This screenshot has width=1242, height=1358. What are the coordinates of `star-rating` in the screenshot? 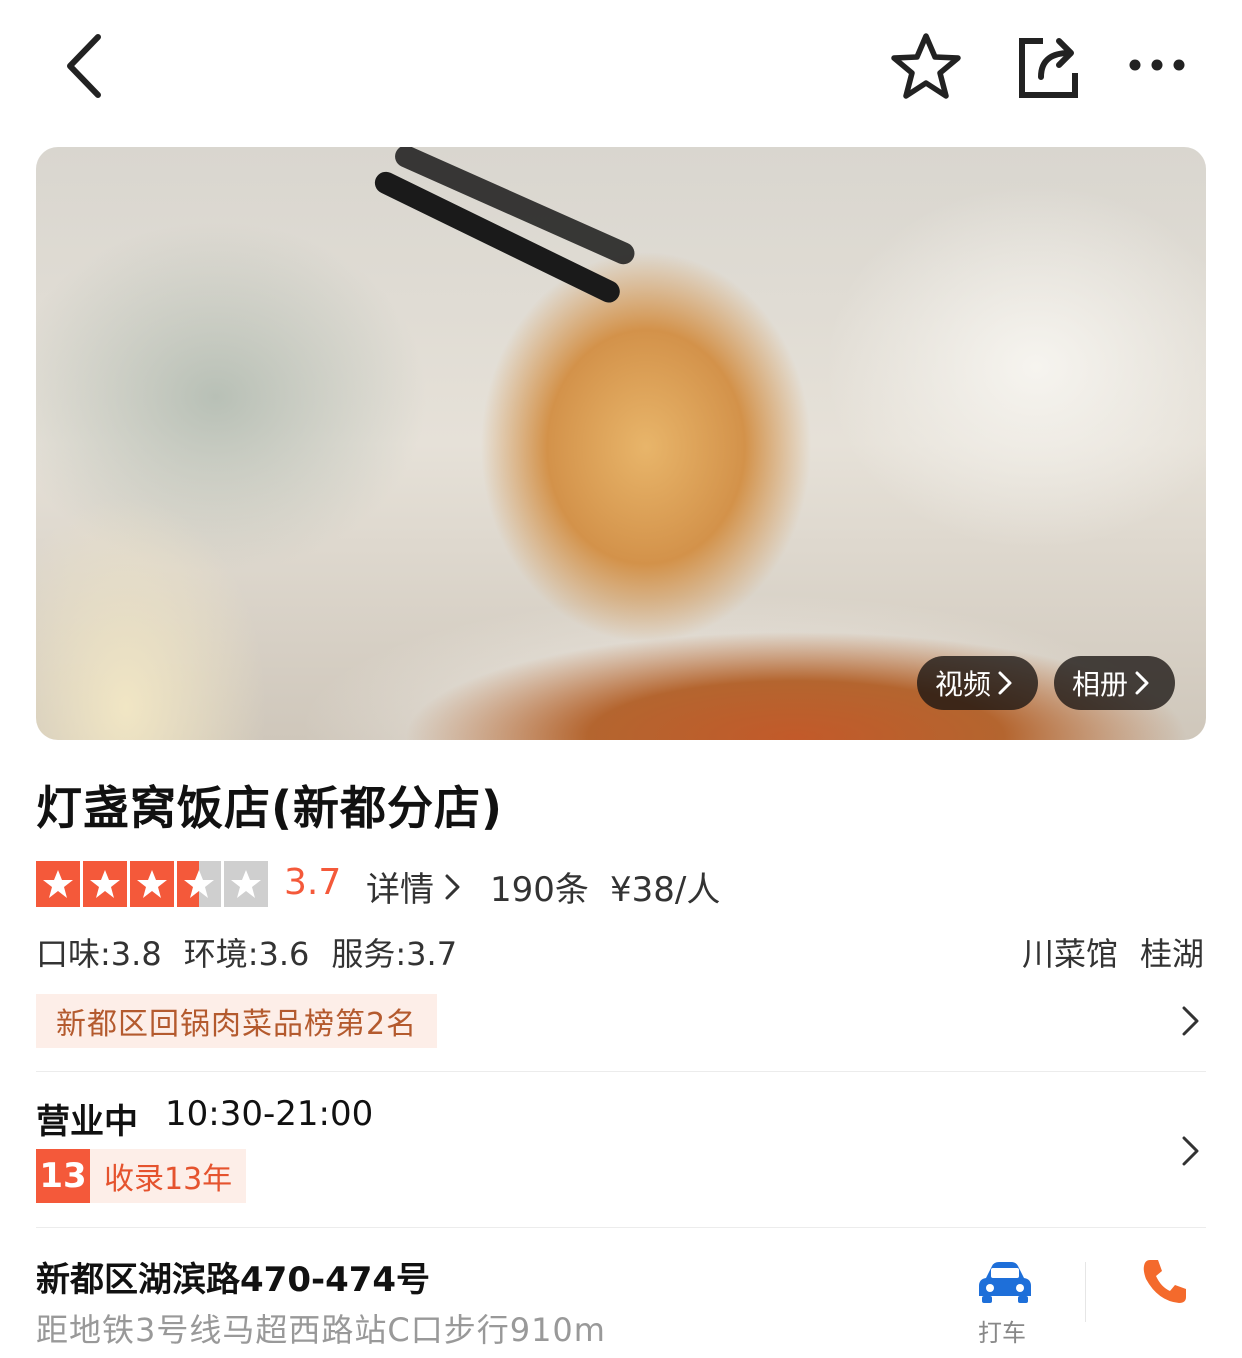 It's located at (153, 884).